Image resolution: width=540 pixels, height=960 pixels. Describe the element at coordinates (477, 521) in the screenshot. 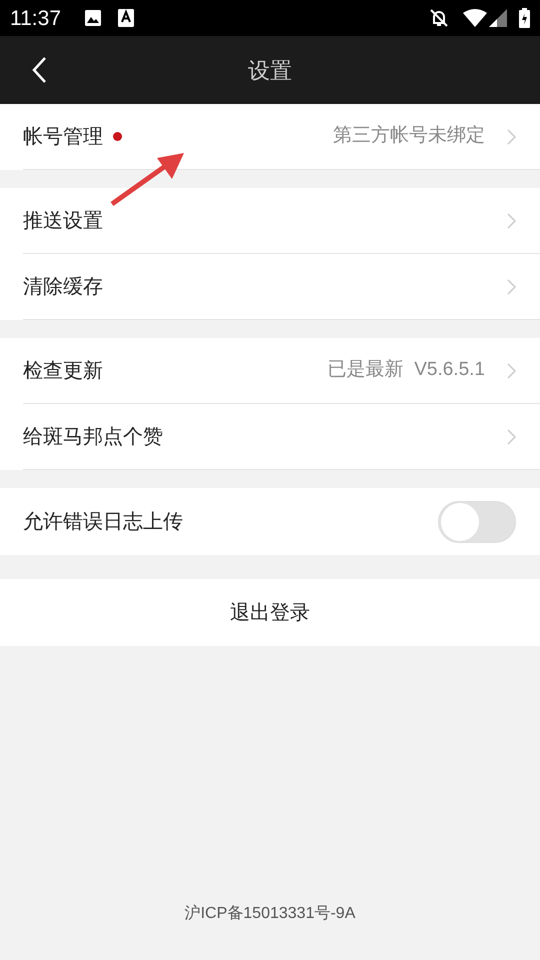

I see `toggle-switch` at that location.